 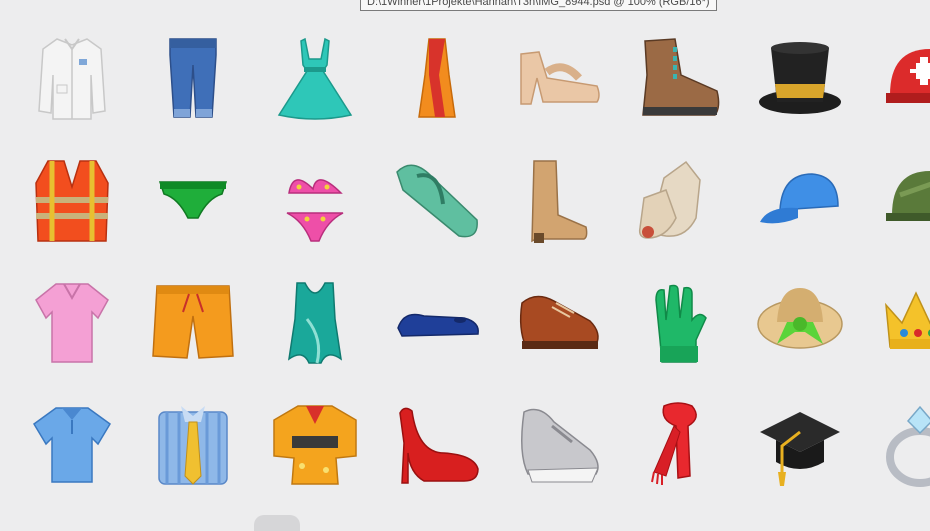 I want to click on safety-vest-icon, so click(x=72, y=200).